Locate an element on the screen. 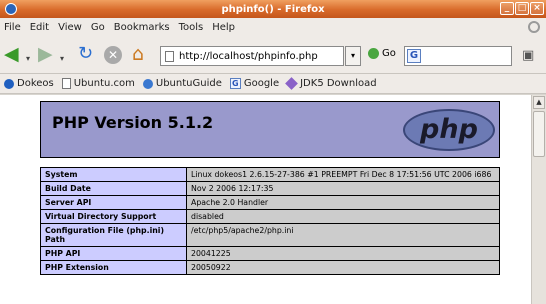  info-value: 20050922 is located at coordinates (343, 267).